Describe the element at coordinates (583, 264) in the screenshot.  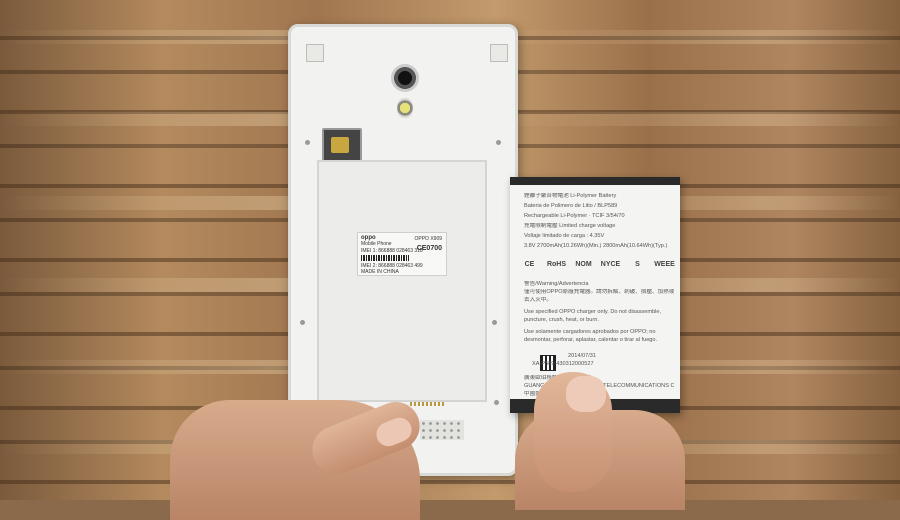
I see `nom-icon: NOM` at that location.